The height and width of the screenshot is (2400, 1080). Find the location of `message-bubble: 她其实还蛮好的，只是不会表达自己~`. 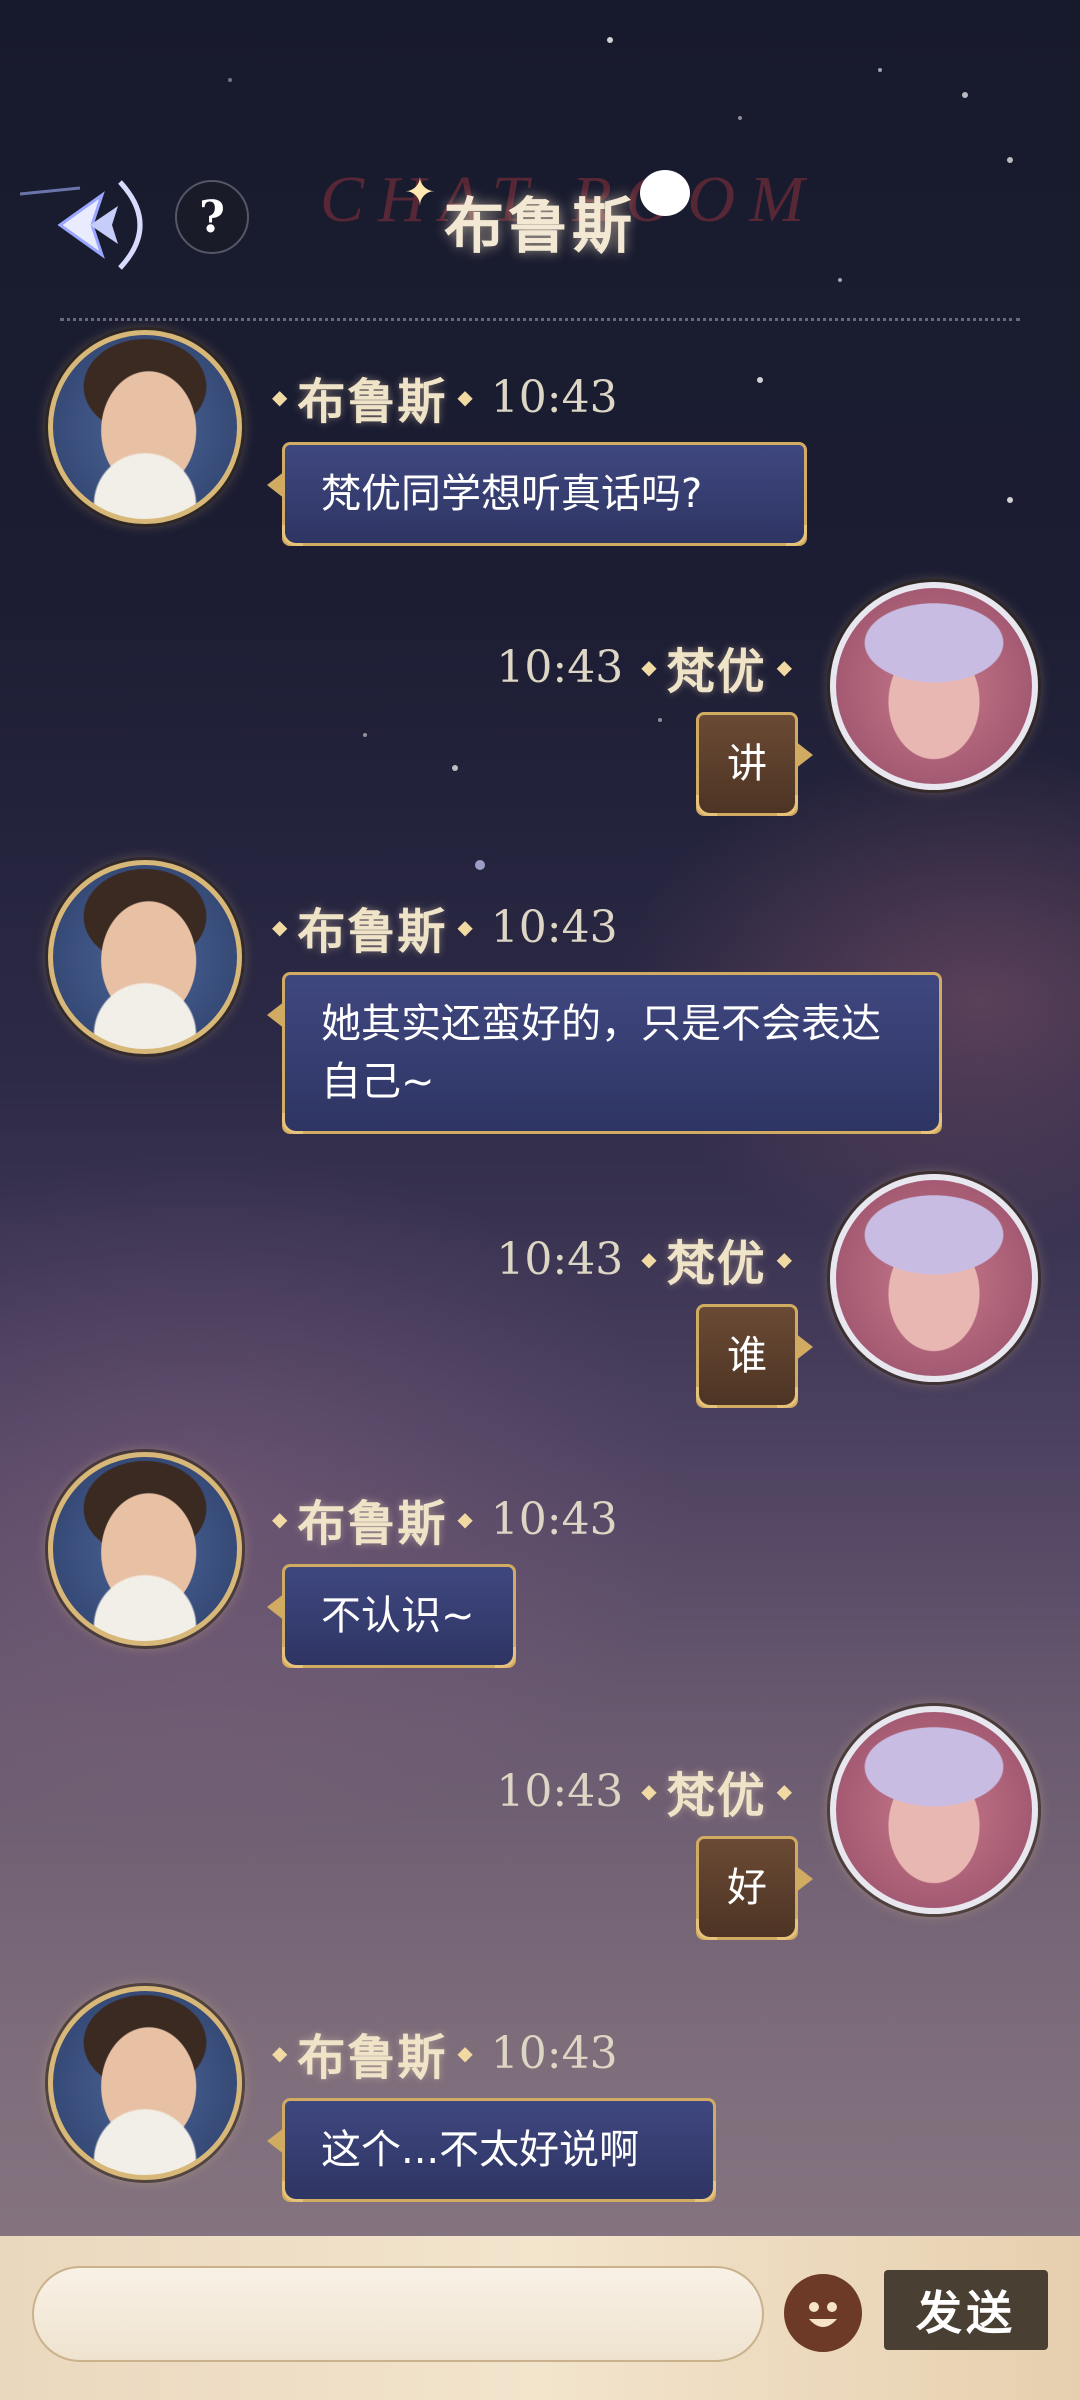

message-bubble: 她其实还蛮好的，只是不会表达自己~ is located at coordinates (604, 1053).